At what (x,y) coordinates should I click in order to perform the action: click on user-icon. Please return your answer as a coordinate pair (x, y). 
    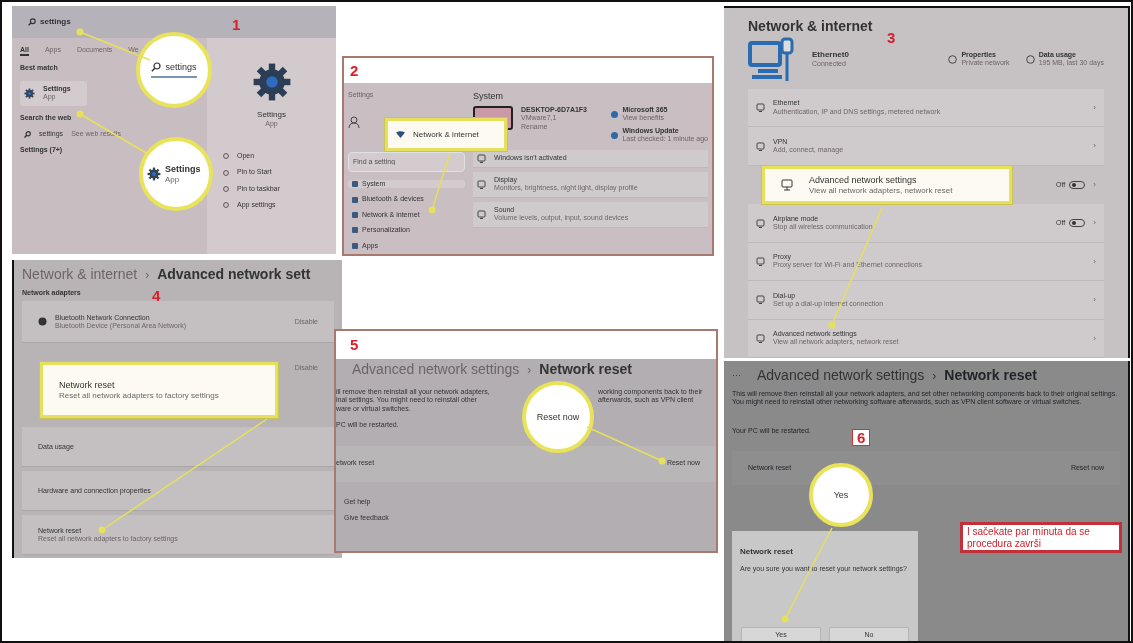
    Looking at the image, I should click on (354, 121).